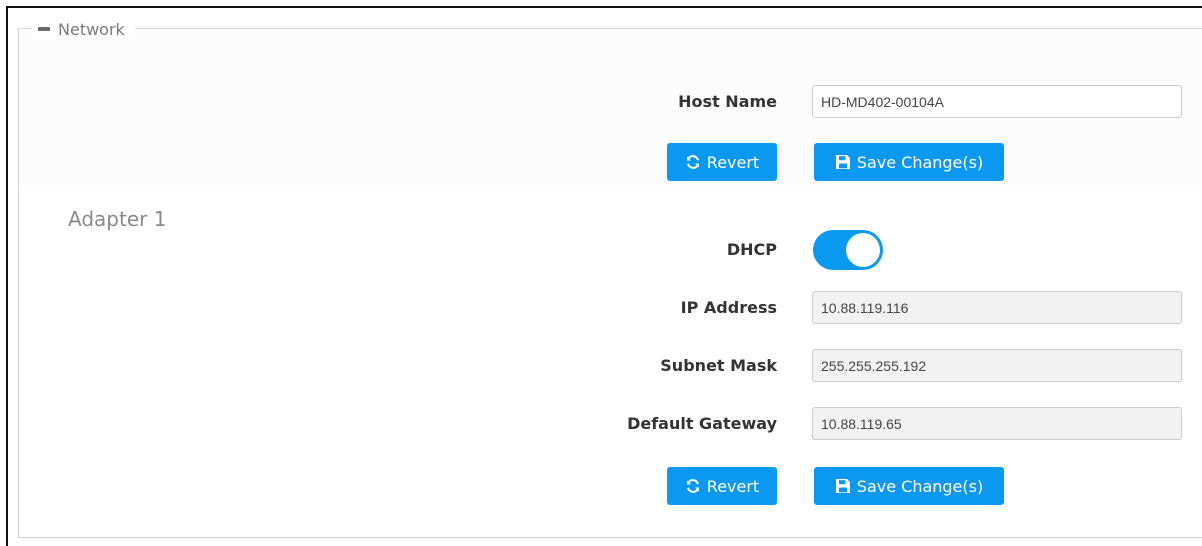 The width and height of the screenshot is (1202, 546). What do you see at coordinates (728, 307) in the screenshot?
I see `ip-address-label: IP Address` at bounding box center [728, 307].